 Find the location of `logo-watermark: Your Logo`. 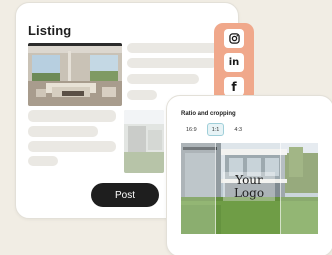

logo-watermark: Your Logo is located at coordinates (249, 186).